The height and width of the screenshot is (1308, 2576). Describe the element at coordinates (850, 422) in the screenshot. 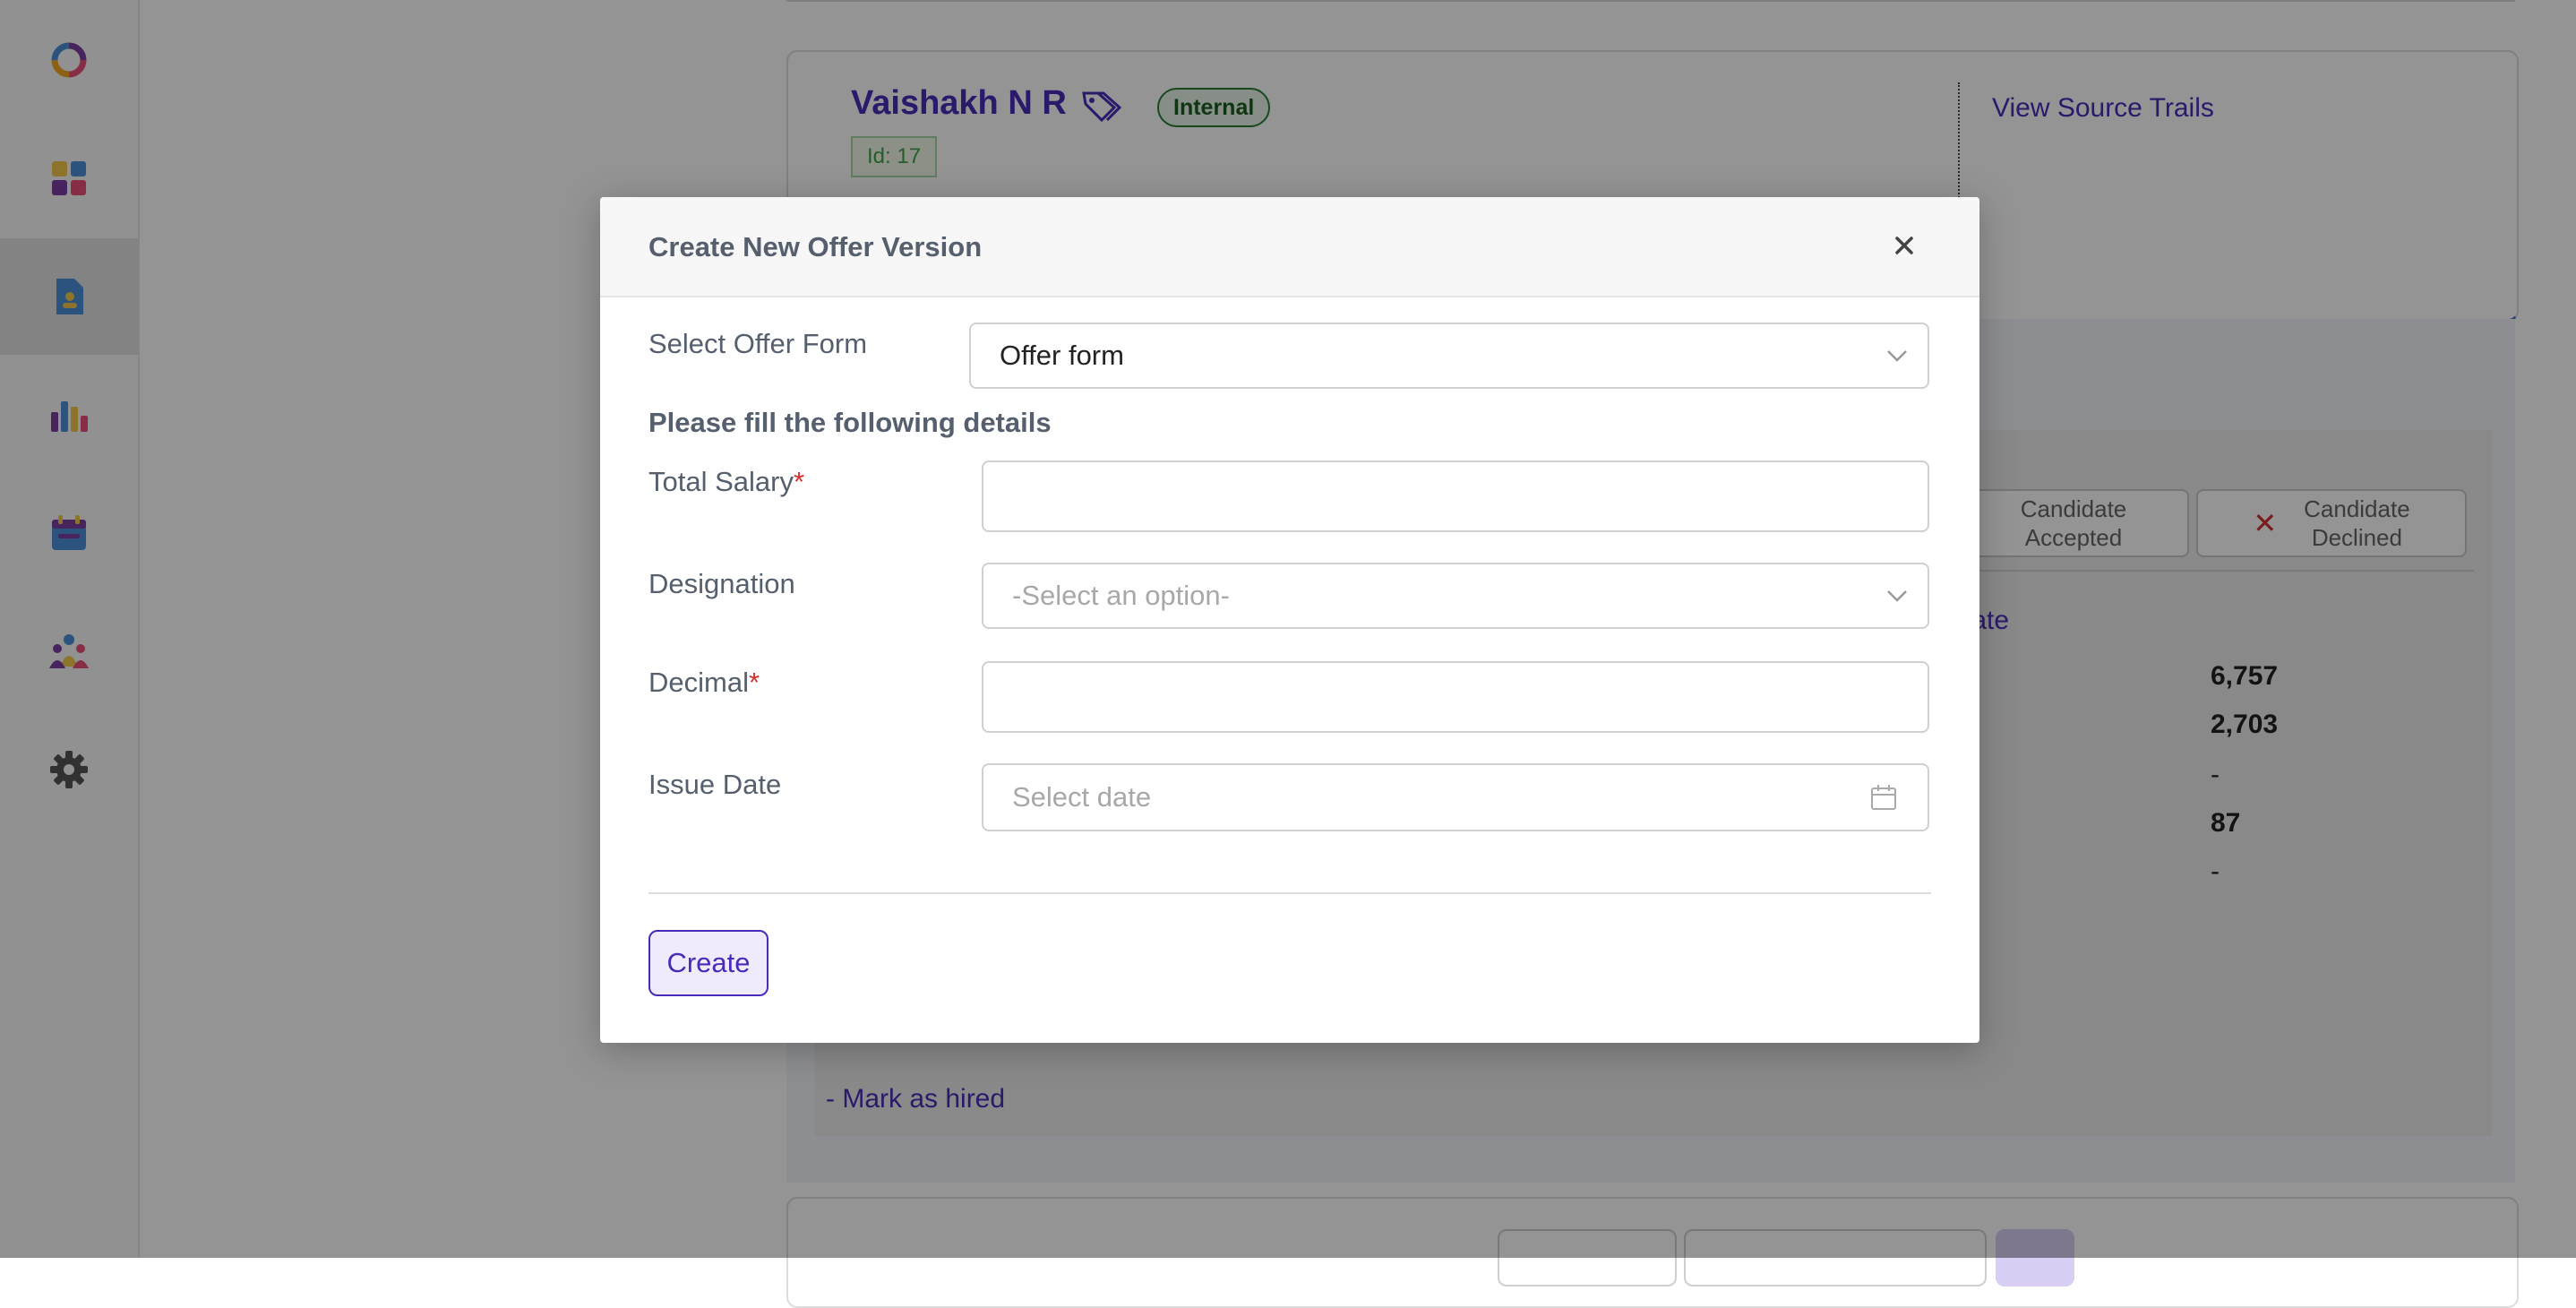

I see `form-section-heading: Please fill the following details` at that location.